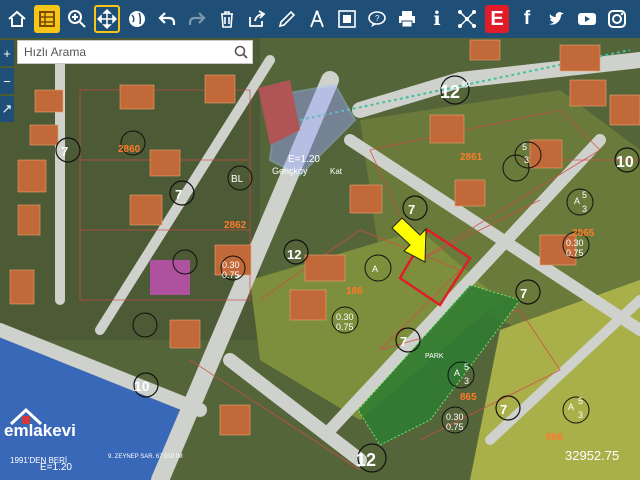 The image size is (640, 480). What do you see at coordinates (336, 171) in the screenshot?
I see `kat-label: Kat` at bounding box center [336, 171].